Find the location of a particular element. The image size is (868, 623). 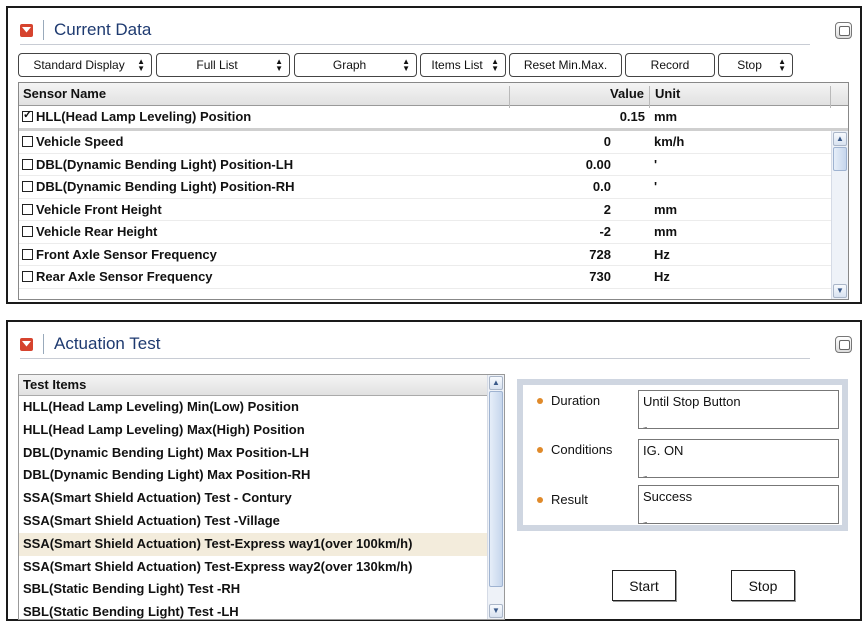

stop-button: Stop is located at coordinates (763, 585).